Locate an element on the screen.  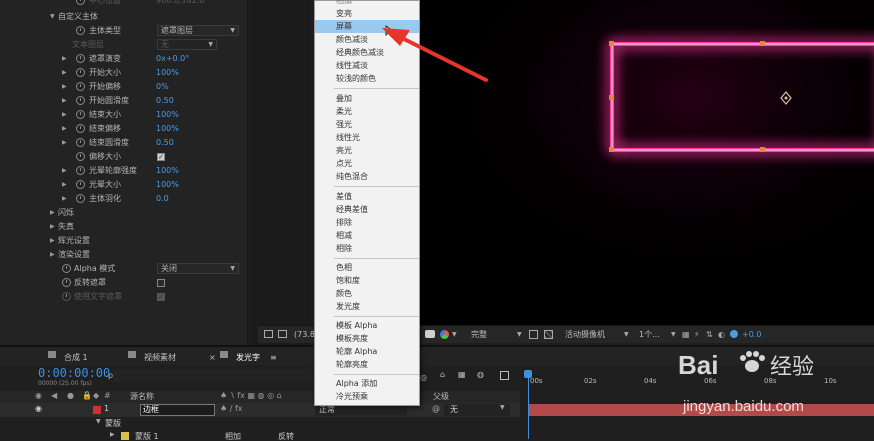
subject-type-dropdown: 遮罩图层 ▼ is located at coordinates (198, 30).